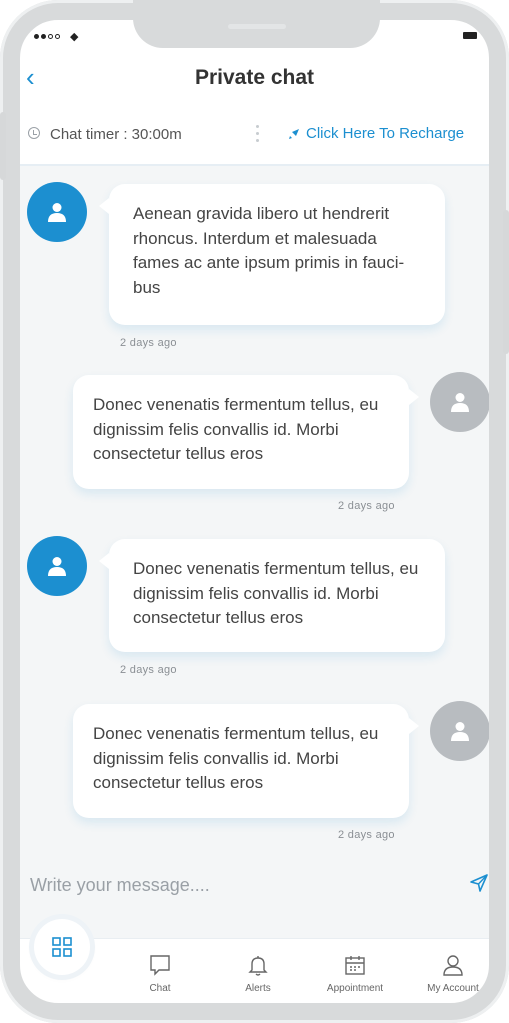 The image size is (509, 1023). I want to click on nav-label: Alerts, so click(258, 988).